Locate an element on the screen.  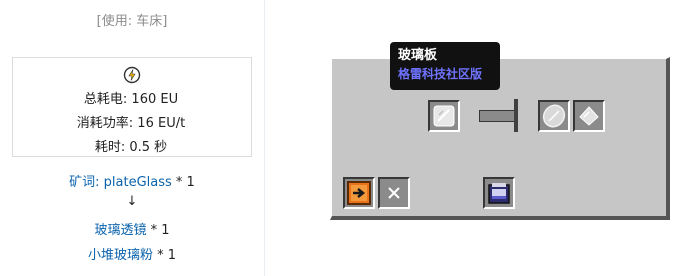
glass-lens-icon is located at coordinates (554, 116).